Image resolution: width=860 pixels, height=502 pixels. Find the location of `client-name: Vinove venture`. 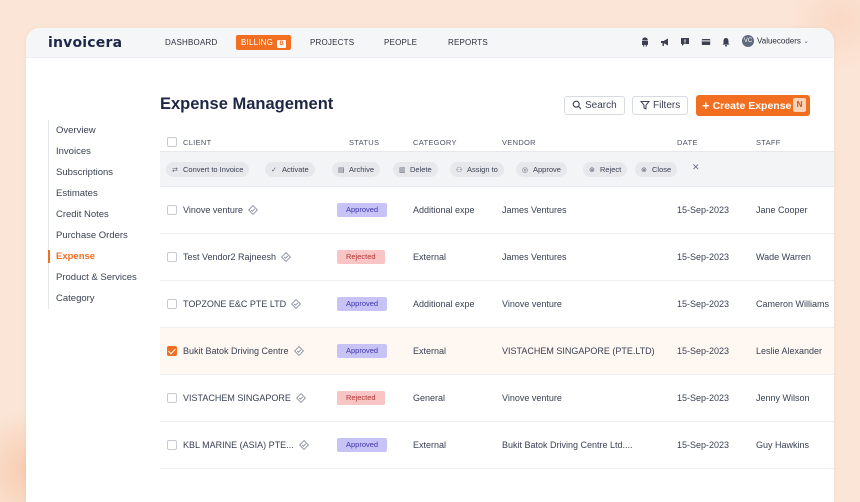

client-name: Vinove venture is located at coordinates (213, 210).